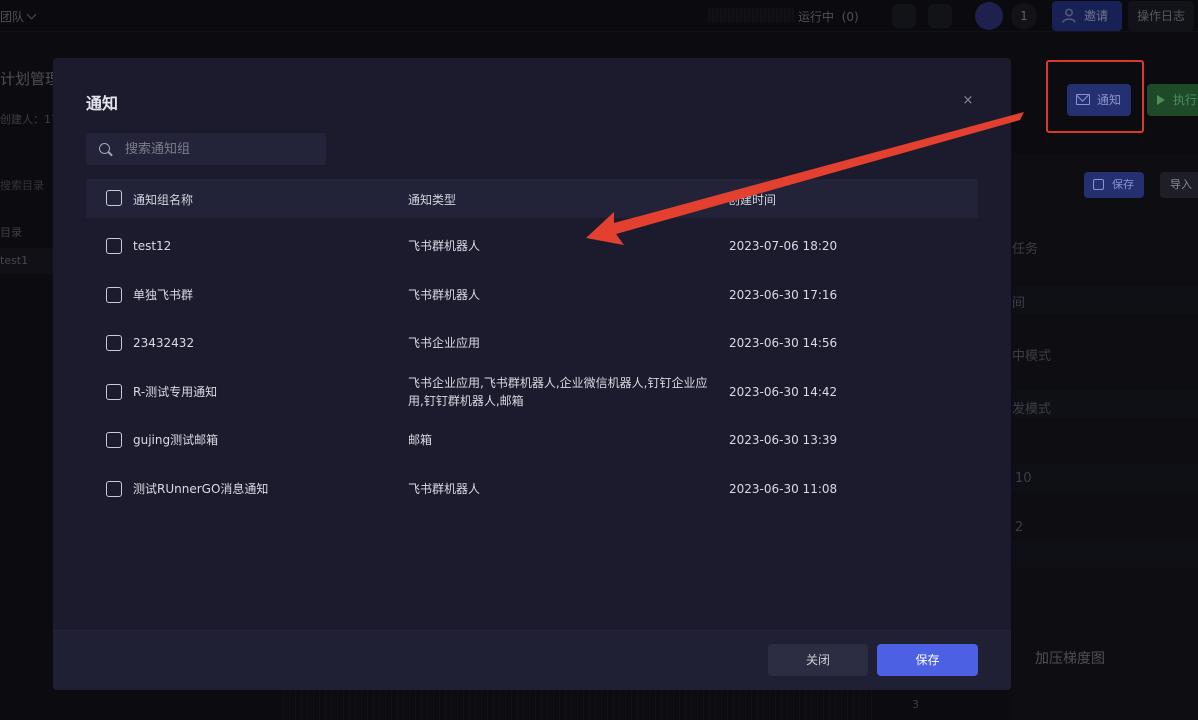  Describe the element at coordinates (223, 149) in the screenshot. I see `search-input` at that location.